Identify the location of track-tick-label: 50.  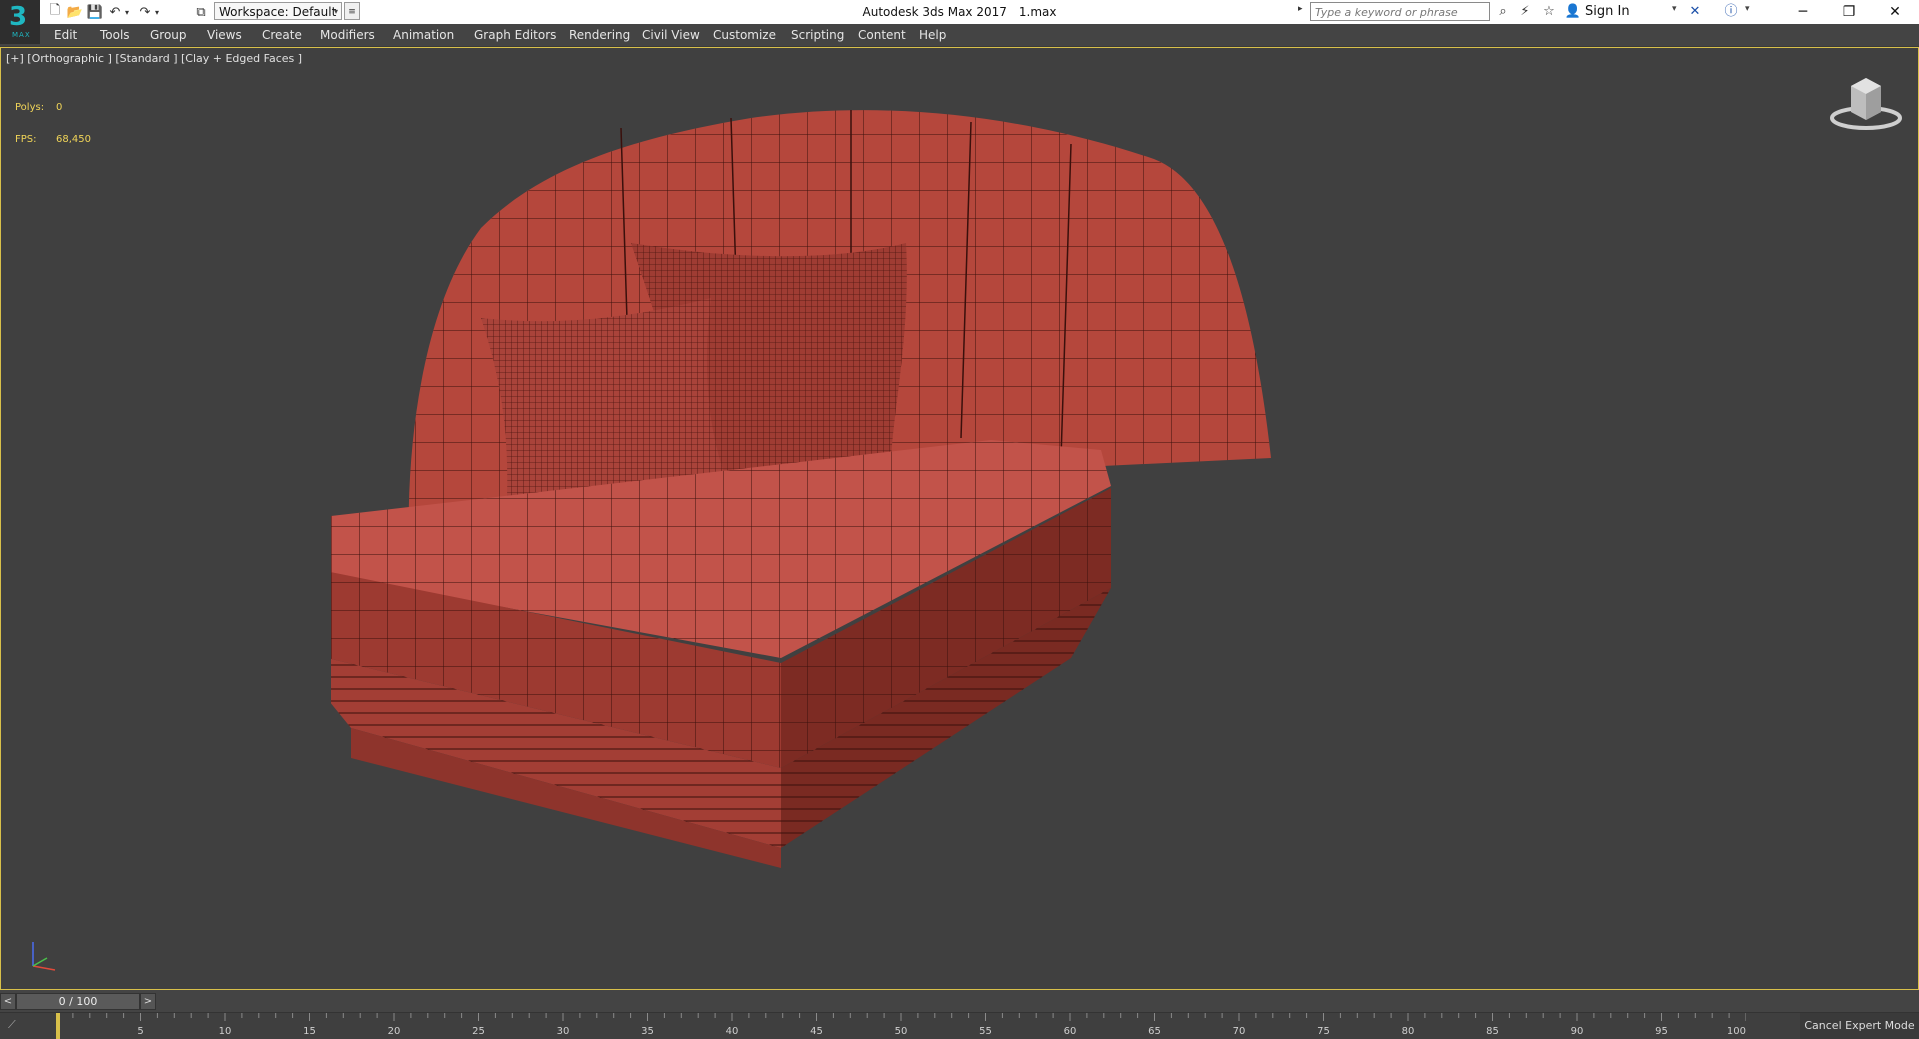
(901, 1031).